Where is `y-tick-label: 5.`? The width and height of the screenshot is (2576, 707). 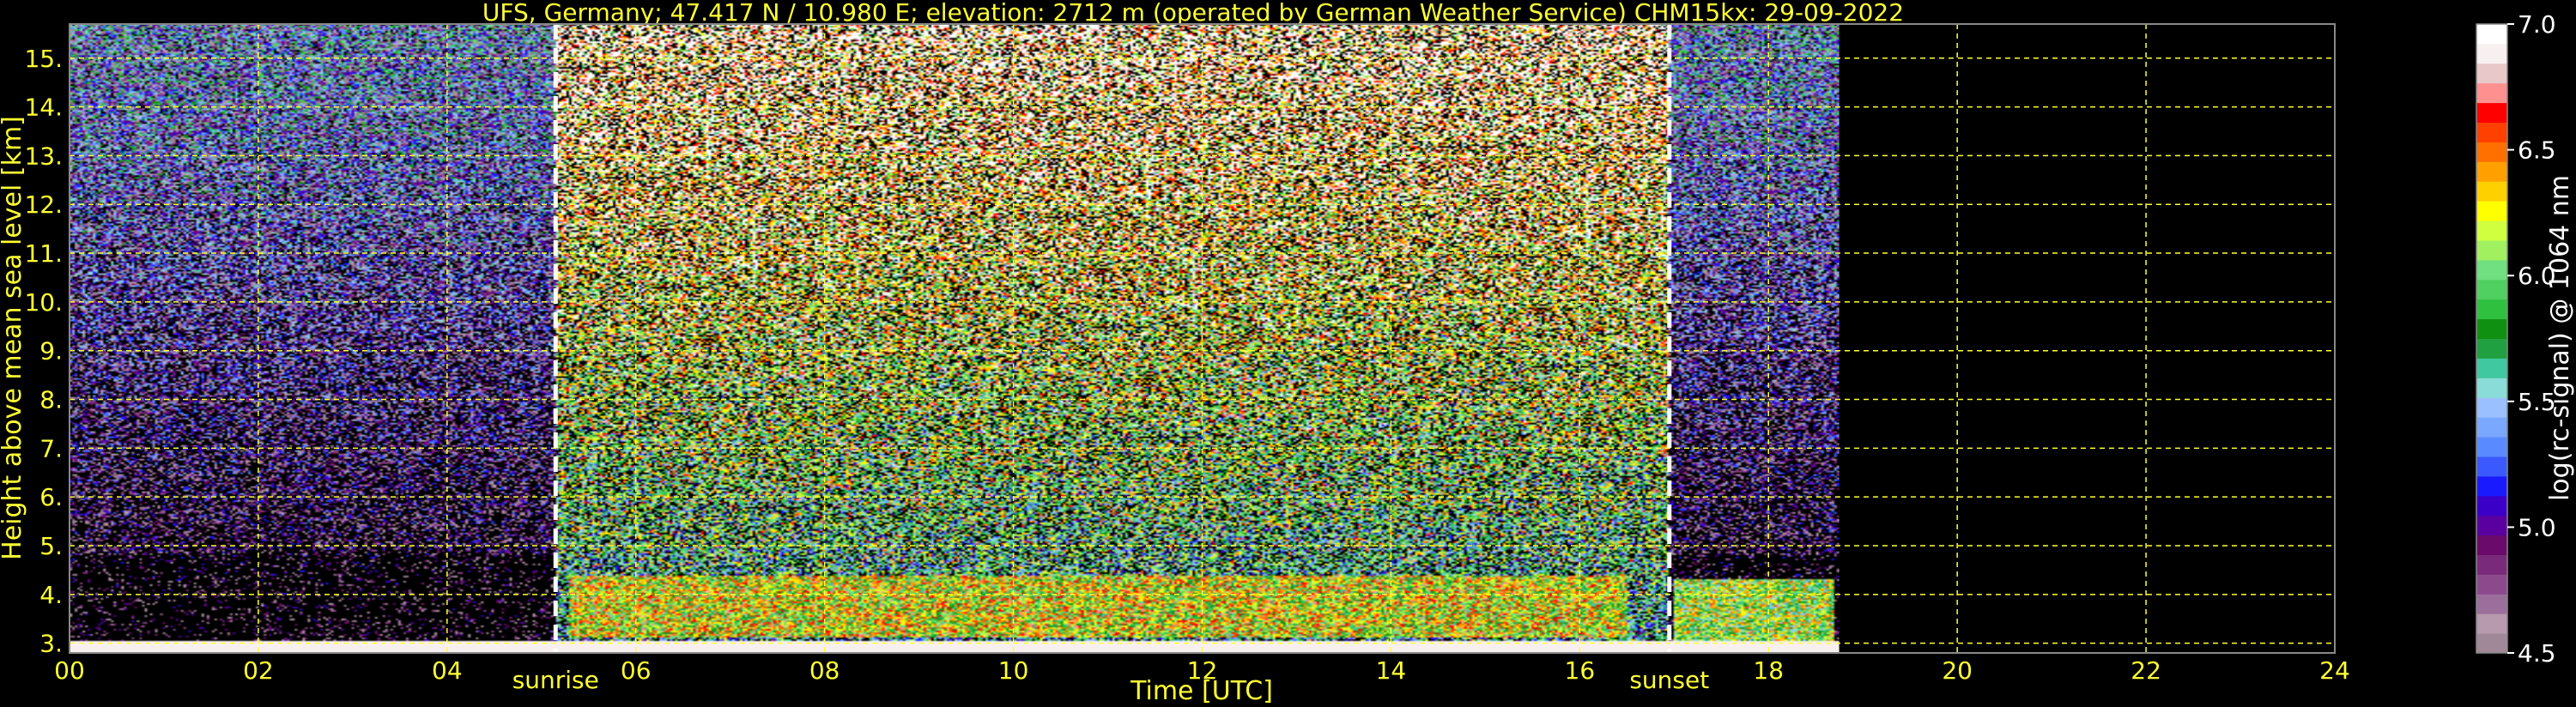
y-tick-label: 5. is located at coordinates (51, 546).